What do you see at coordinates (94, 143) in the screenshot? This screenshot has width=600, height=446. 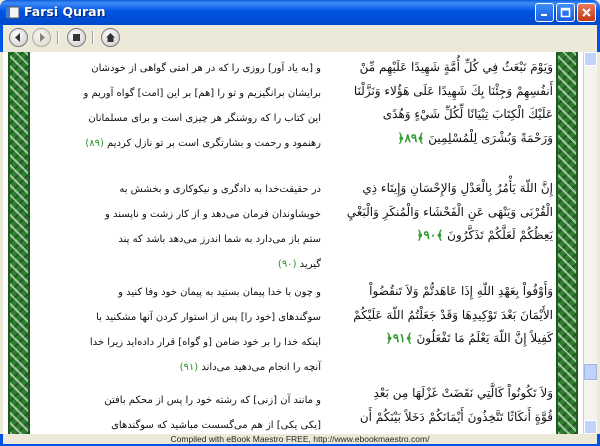 I see `verse-number: (۸۹)` at bounding box center [94, 143].